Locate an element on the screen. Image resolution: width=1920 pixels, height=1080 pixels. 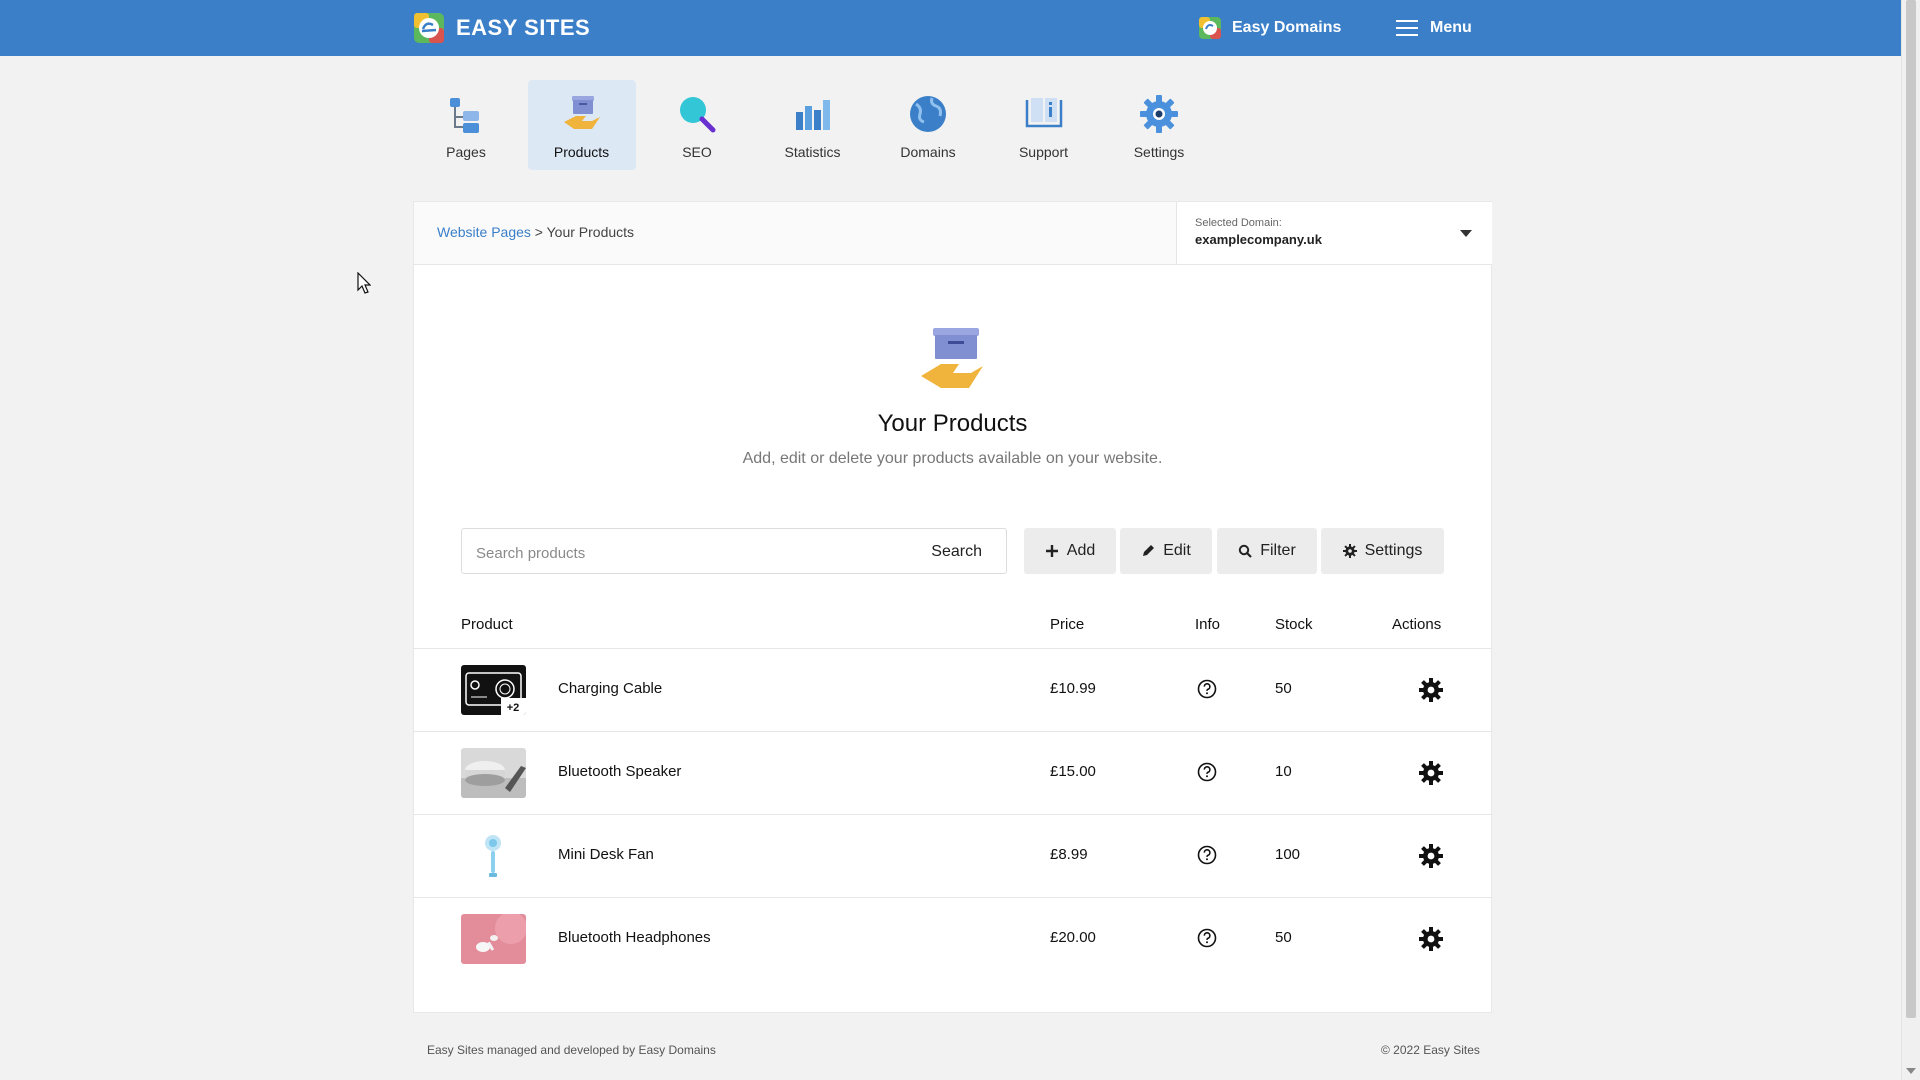
caret-down-icon is located at coordinates (1466, 233).